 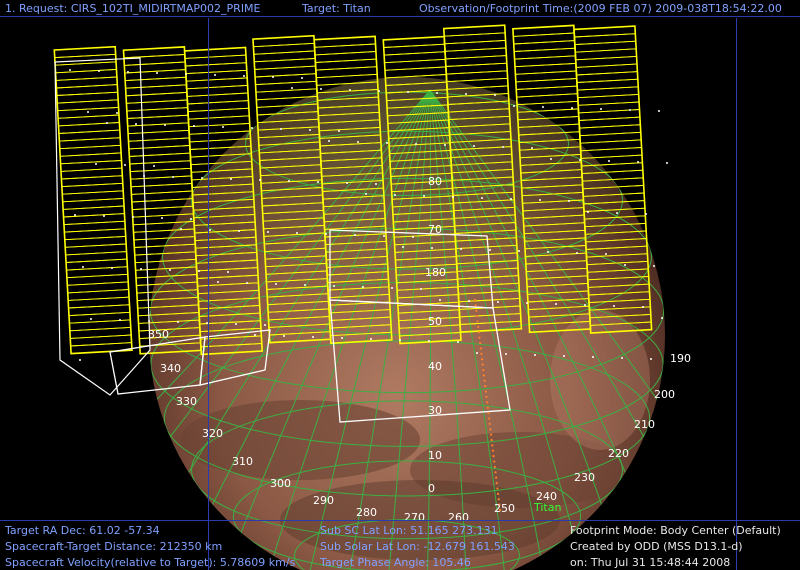 What do you see at coordinates (435, 272) in the screenshot?
I see `longitude-label: 180` at bounding box center [435, 272].